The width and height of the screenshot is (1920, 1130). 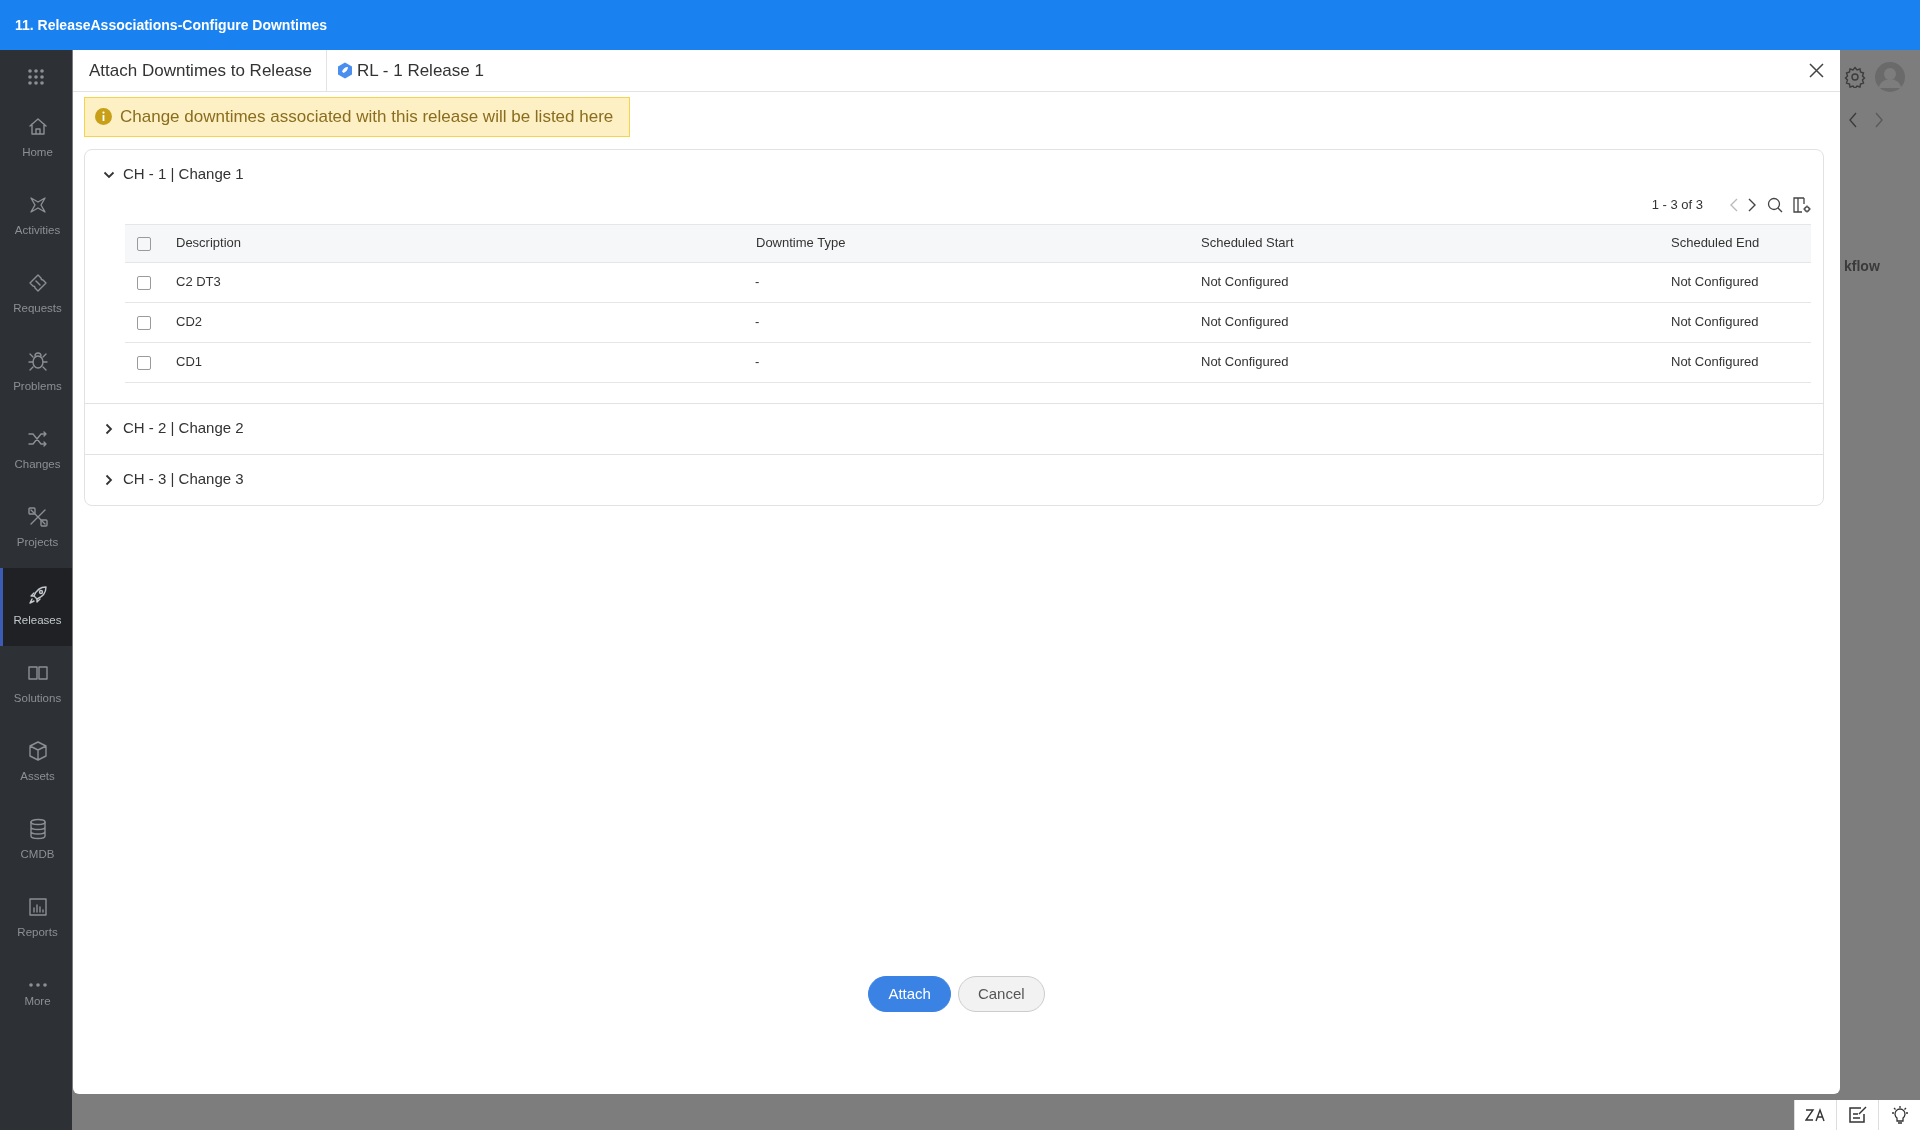 I want to click on search-button, so click(x=1775, y=204).